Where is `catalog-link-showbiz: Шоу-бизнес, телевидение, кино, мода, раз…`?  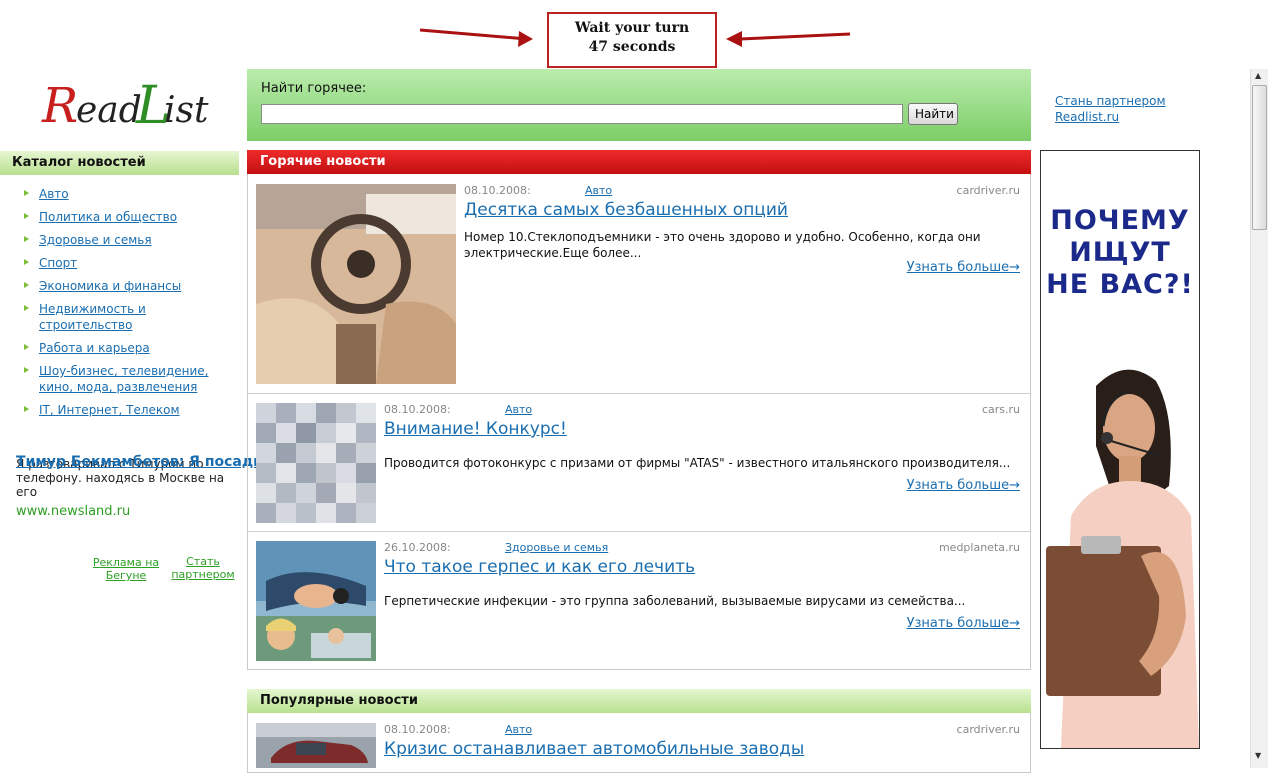 catalog-link-showbiz: Шоу-бизнес, телевидение, кино, мода, раз… is located at coordinates (123, 379).